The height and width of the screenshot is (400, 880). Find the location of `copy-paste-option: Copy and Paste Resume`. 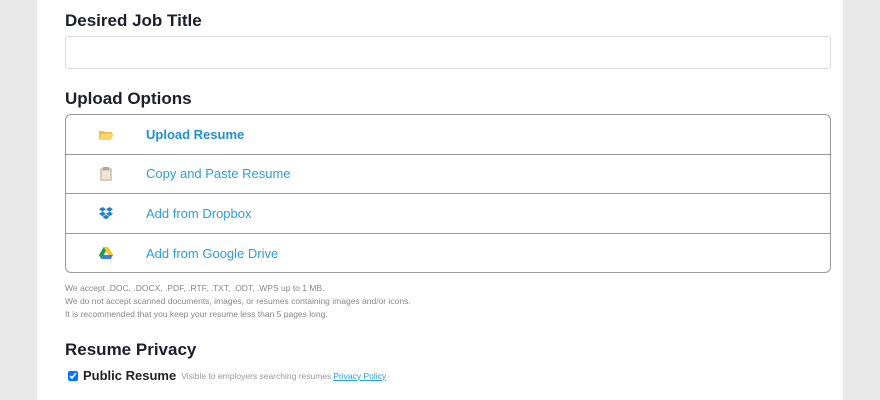

copy-paste-option: Copy and Paste Resume is located at coordinates (448, 174).